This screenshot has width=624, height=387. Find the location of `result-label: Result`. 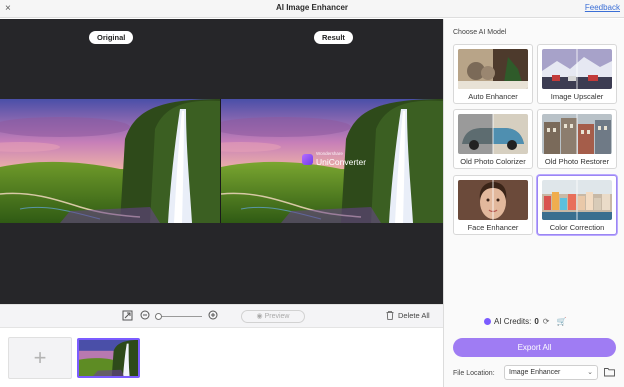

result-label: Result is located at coordinates (333, 37).